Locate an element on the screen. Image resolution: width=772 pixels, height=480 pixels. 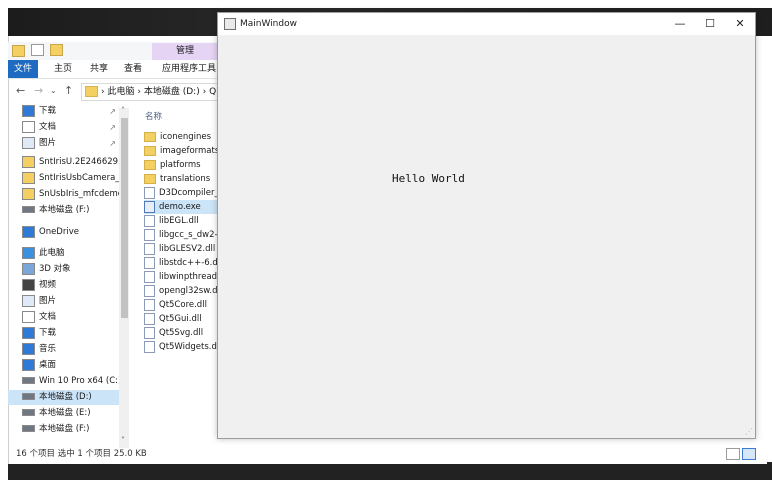
file-list-item: demo.exe is located at coordinates (183, 207).